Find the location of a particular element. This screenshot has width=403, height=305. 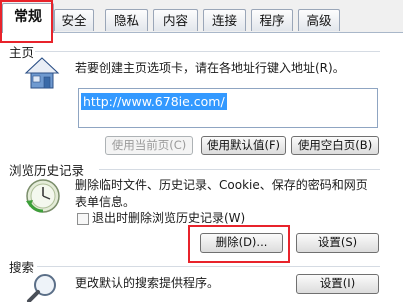

history-settings-button: 设置(S) is located at coordinates (337, 243).